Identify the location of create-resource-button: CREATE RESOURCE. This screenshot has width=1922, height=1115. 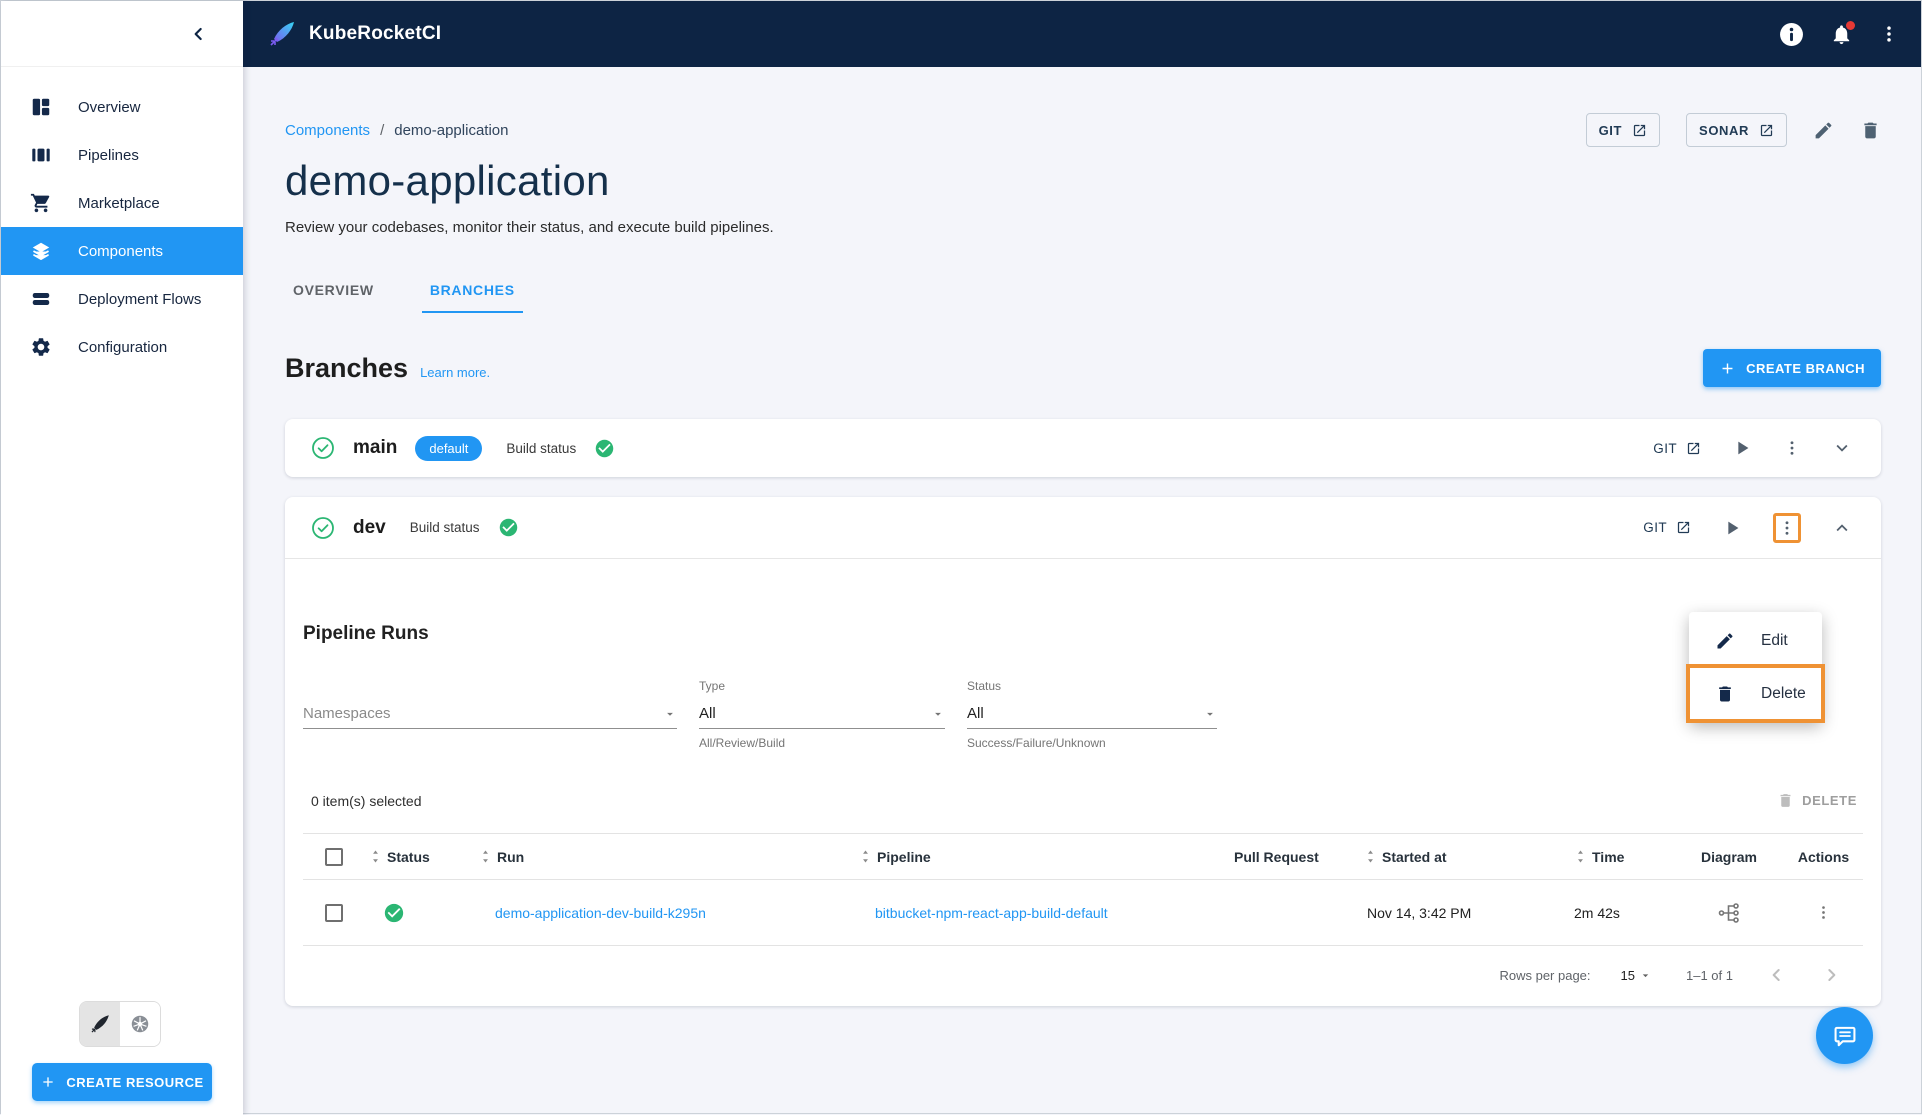
(122, 1082).